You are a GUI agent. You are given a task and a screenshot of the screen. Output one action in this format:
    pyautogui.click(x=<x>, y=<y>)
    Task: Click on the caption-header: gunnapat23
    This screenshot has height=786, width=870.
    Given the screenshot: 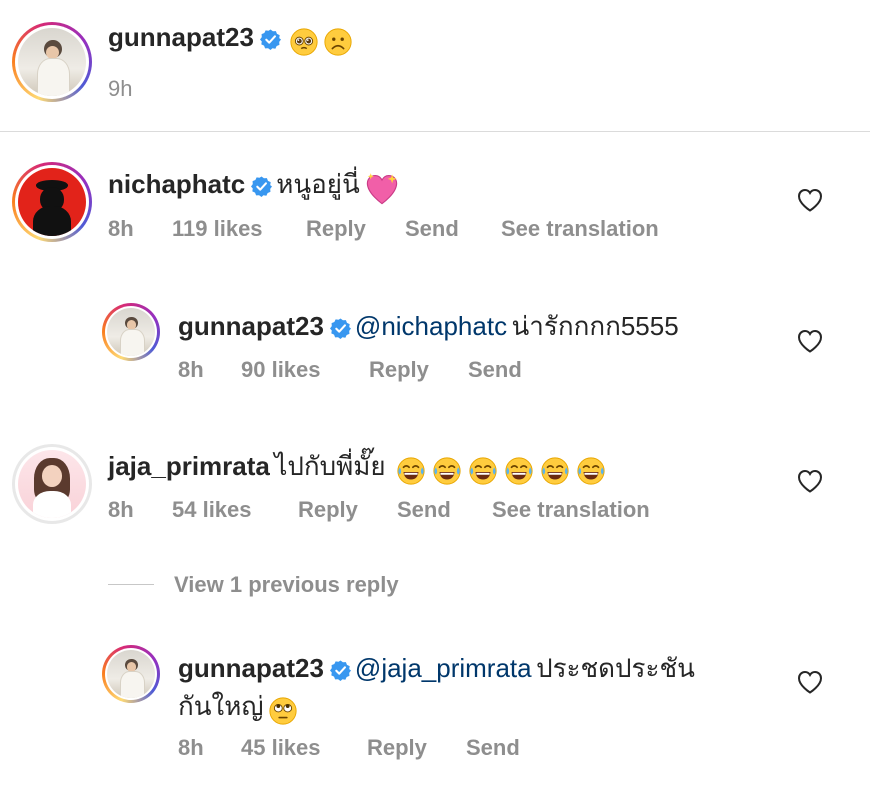 What is the action you would take?
    pyautogui.click(x=230, y=39)
    